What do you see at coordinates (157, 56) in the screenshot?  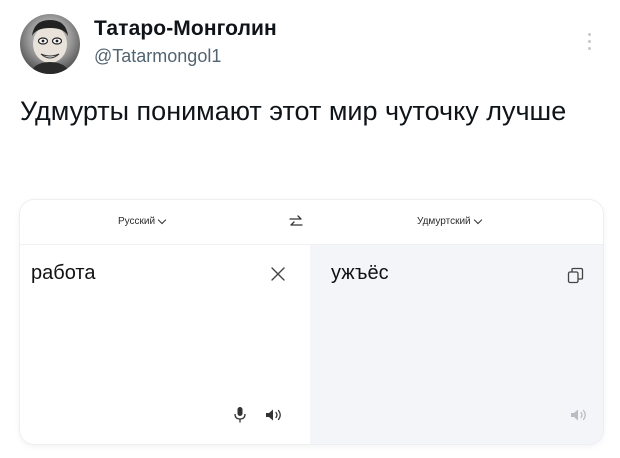 I see `author-handle: @Tatarmongol1` at bounding box center [157, 56].